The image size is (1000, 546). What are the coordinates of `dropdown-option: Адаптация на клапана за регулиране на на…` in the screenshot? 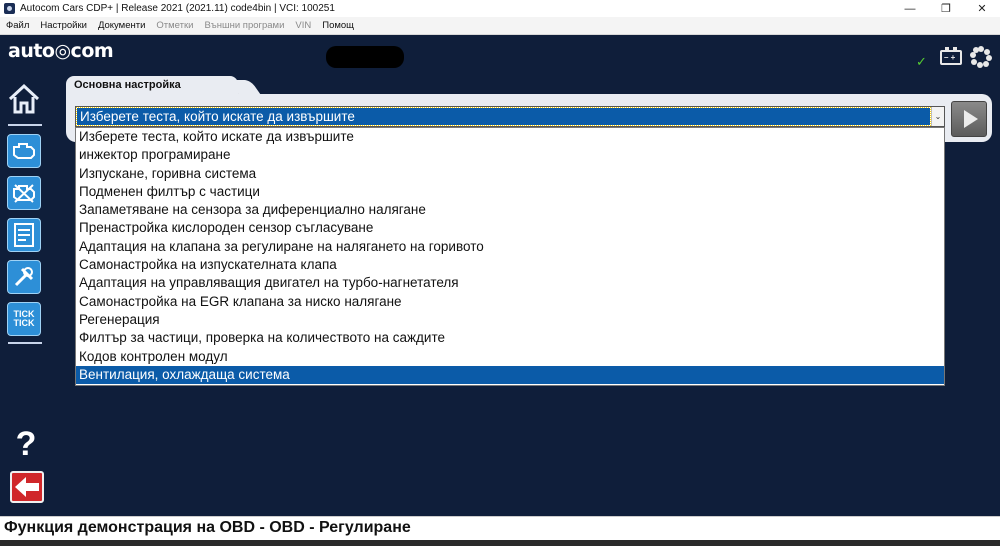 It's located at (510, 247).